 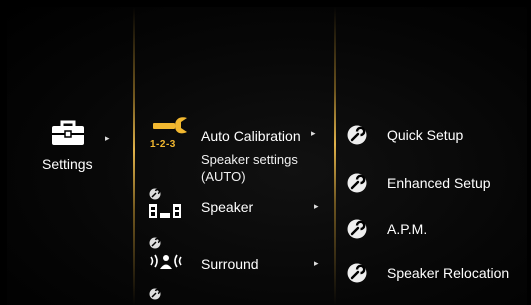 I want to click on settings-arrow: ▸, so click(x=107, y=138).